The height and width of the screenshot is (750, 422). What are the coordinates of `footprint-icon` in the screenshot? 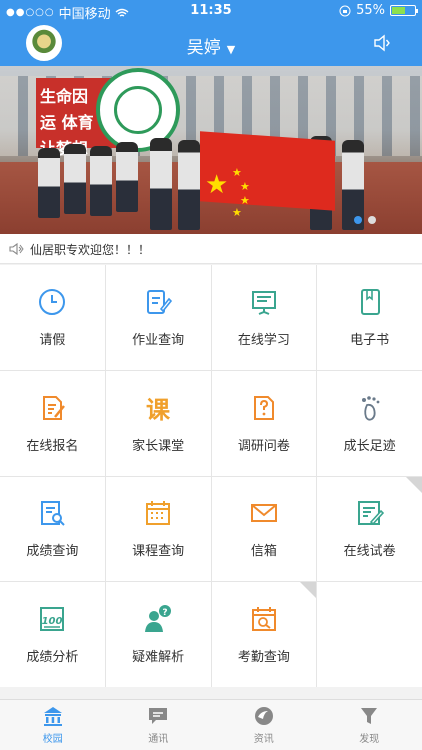 It's located at (370, 408).